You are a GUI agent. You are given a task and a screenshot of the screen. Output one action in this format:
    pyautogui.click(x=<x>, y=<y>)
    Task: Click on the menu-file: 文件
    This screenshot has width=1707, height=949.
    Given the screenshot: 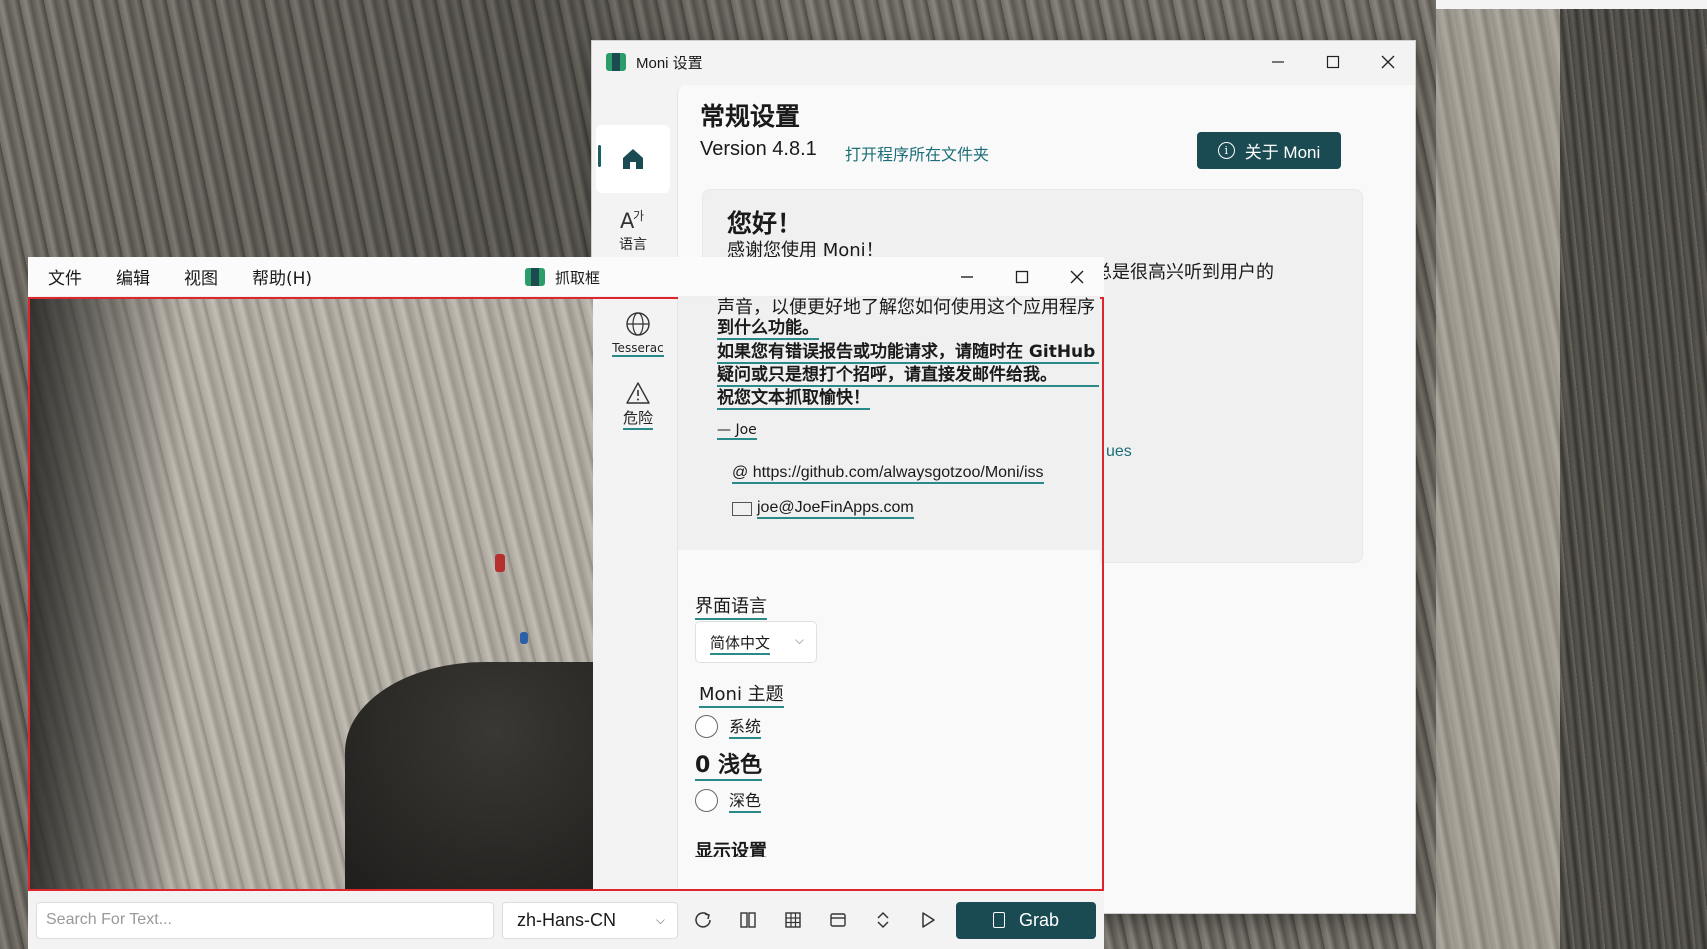 What is the action you would take?
    pyautogui.click(x=65, y=276)
    